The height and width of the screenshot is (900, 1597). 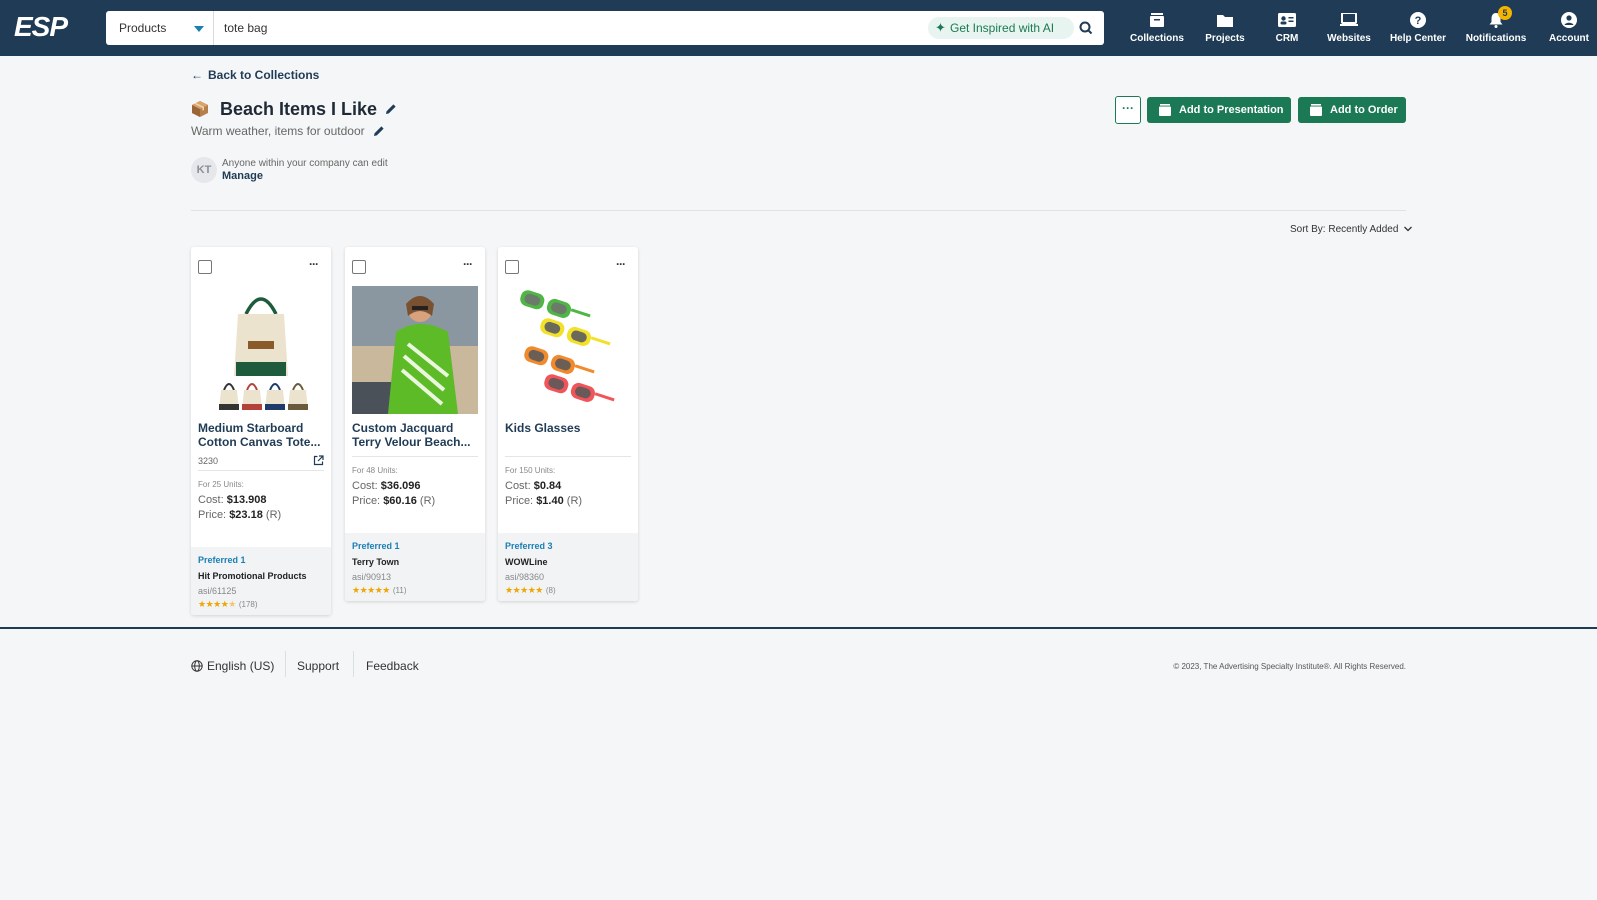 I want to click on back-link-label: Back to Collections, so click(x=264, y=75).